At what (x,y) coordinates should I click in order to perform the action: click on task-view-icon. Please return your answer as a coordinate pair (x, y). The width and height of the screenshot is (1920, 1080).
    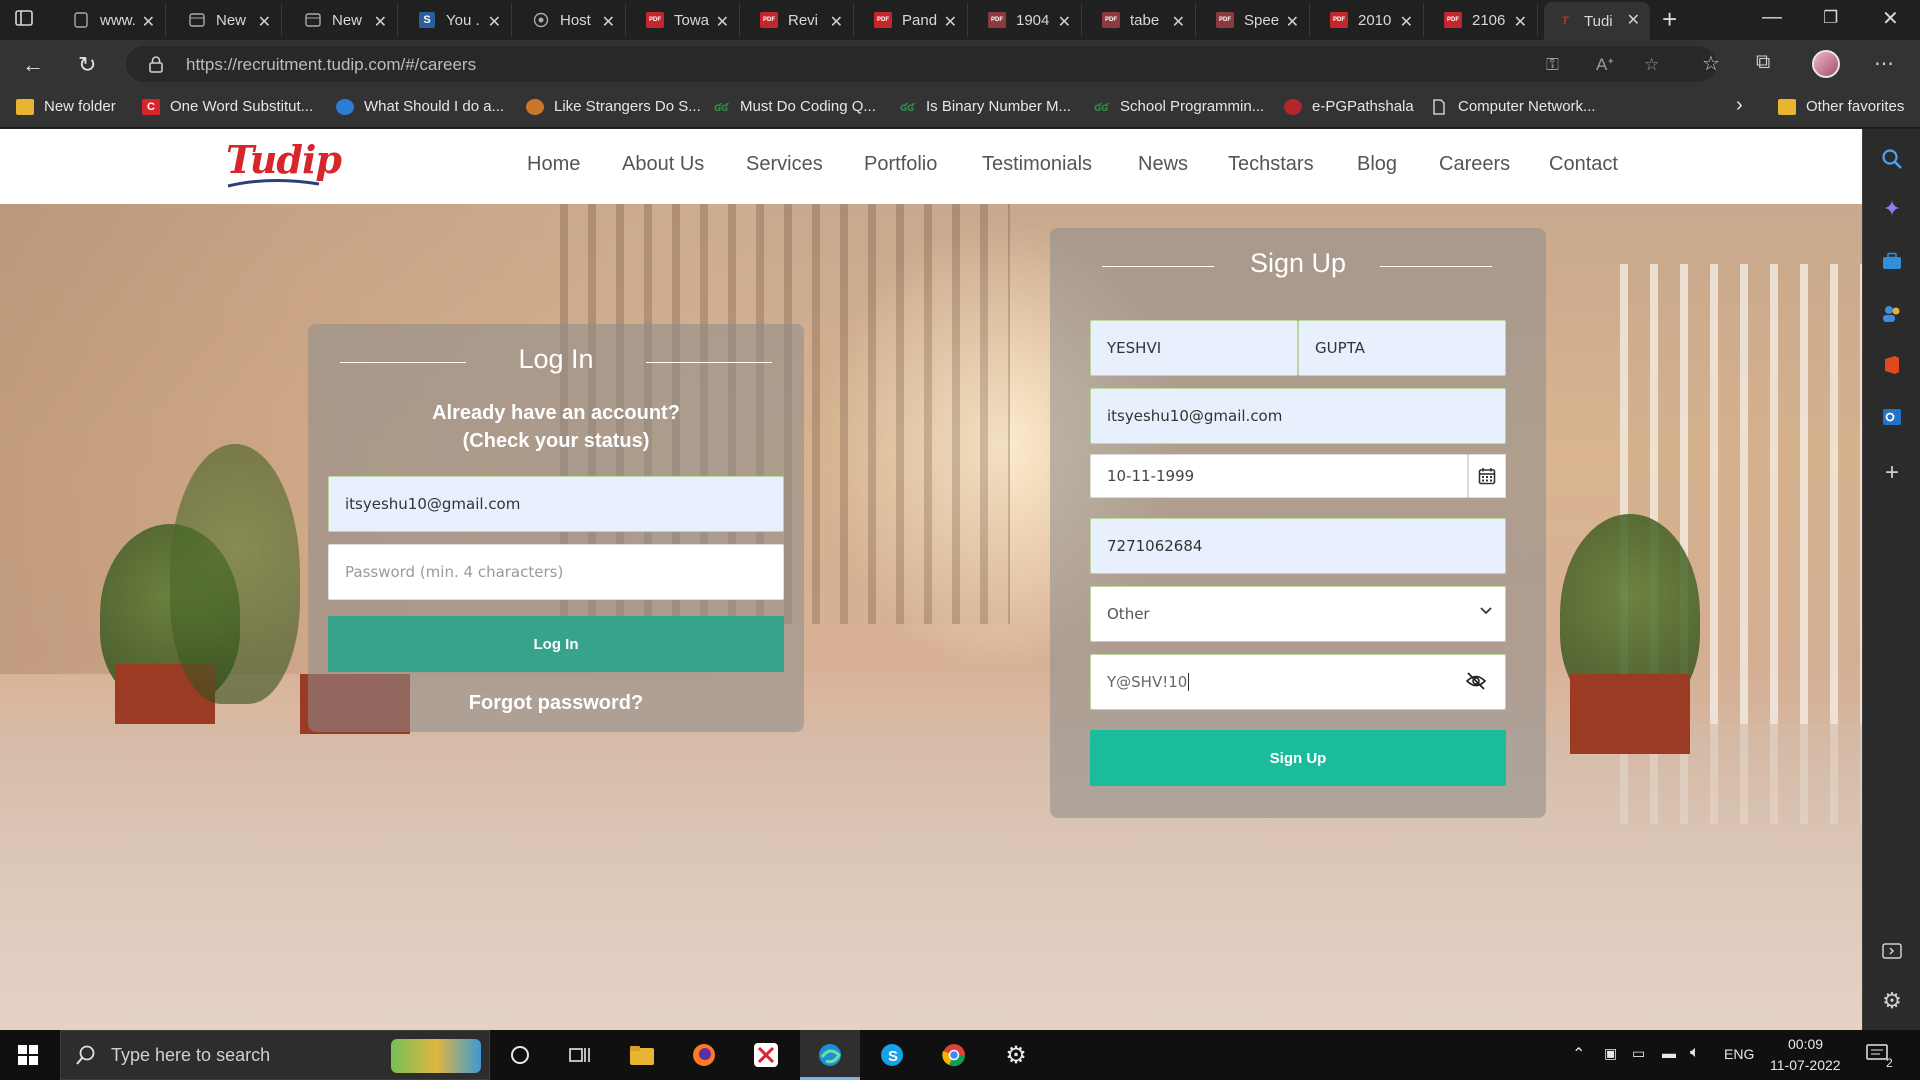
    Looking at the image, I should click on (580, 1055).